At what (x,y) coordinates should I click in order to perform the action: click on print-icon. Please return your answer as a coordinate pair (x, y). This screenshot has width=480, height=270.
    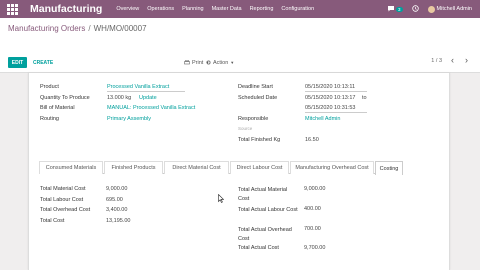
    Looking at the image, I should click on (187, 62).